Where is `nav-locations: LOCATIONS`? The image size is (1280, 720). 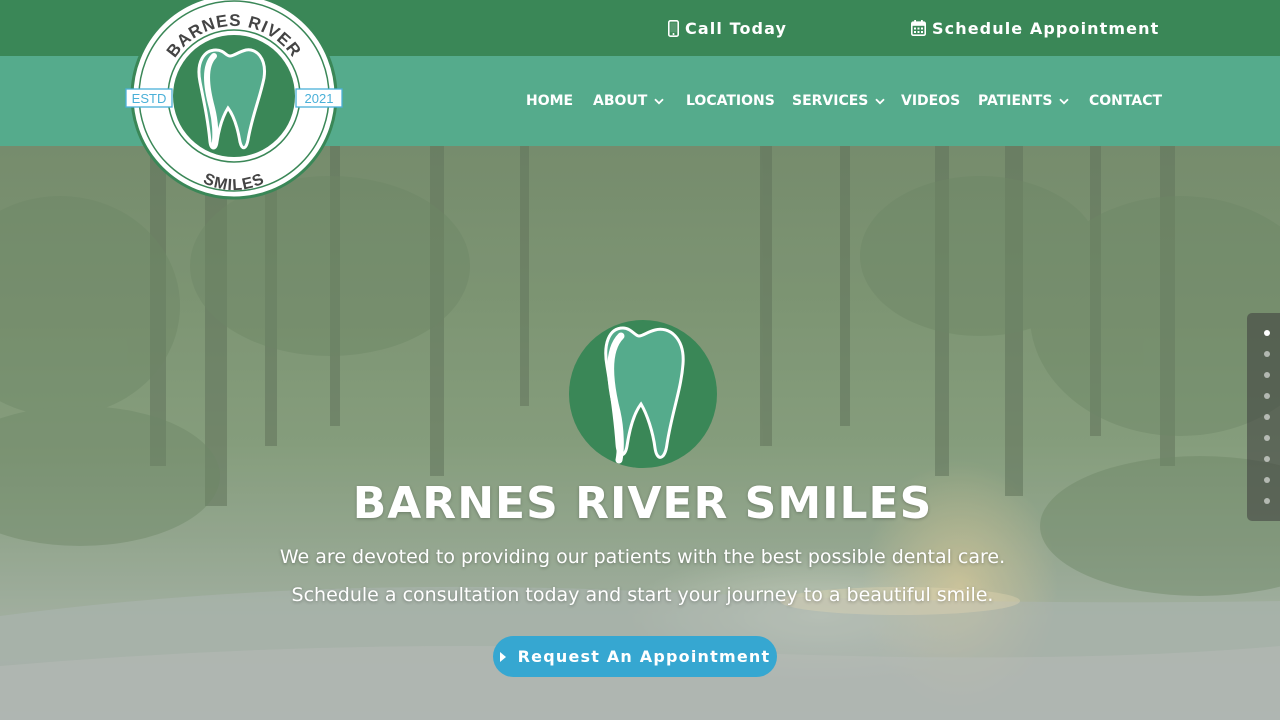 nav-locations: LOCATIONS is located at coordinates (730, 101).